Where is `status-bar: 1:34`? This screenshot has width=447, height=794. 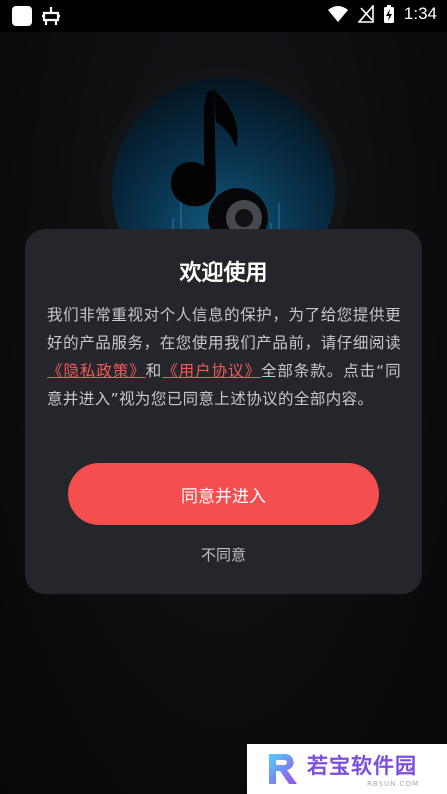
status-bar: 1:34 is located at coordinates (223, 16).